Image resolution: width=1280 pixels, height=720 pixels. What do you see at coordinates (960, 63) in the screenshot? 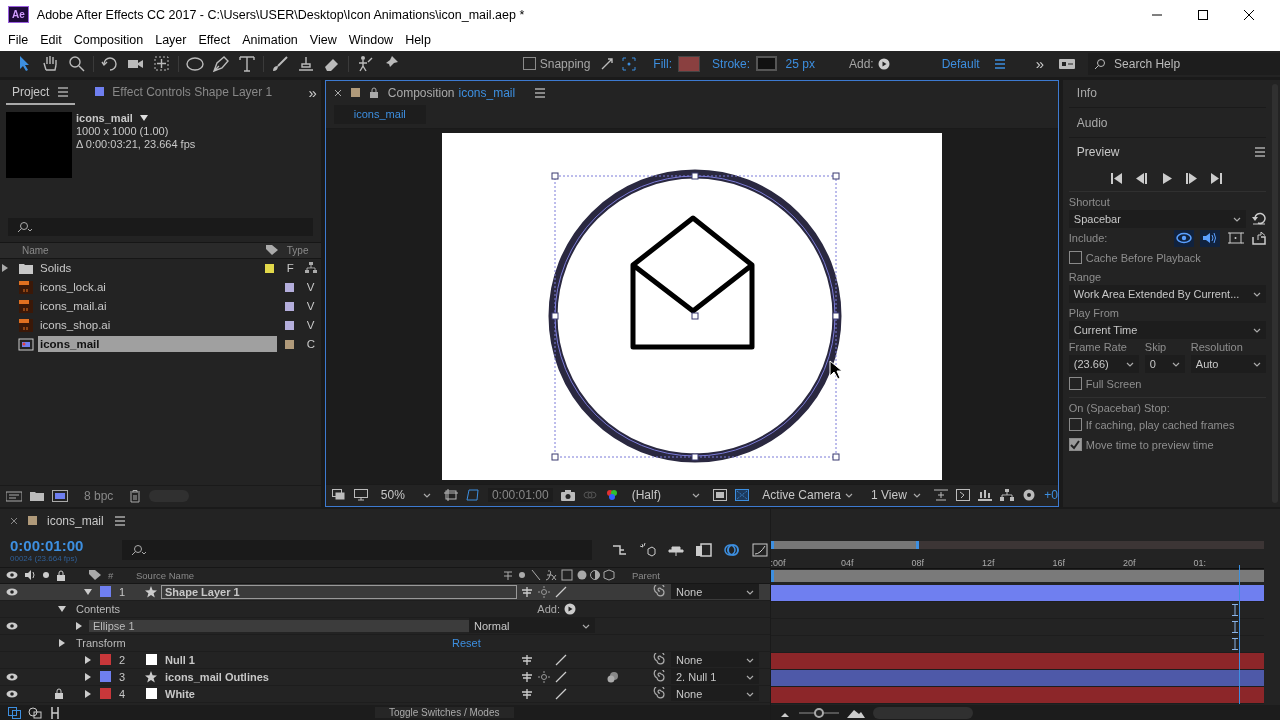
I see `workspace-name: Default` at bounding box center [960, 63].